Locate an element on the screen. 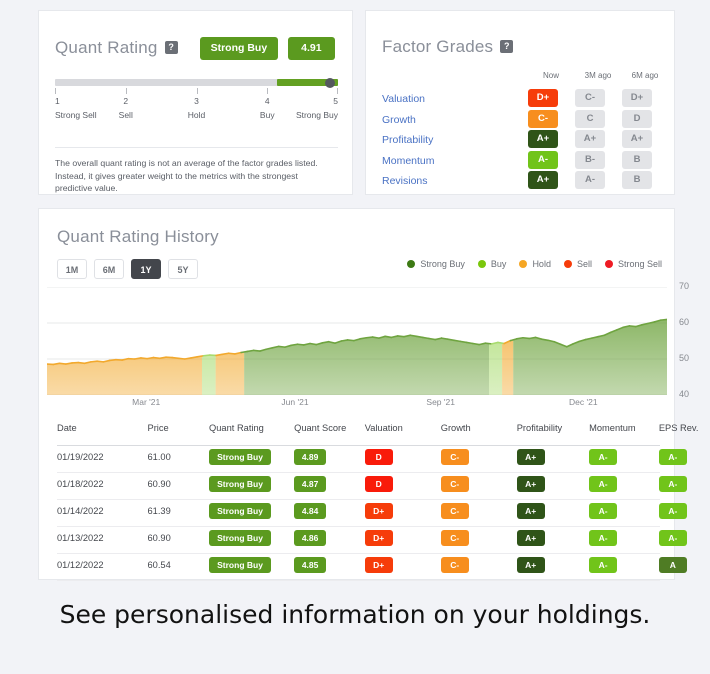 Image resolution: width=710 pixels, height=674 pixels. factor-grade-6m: B is located at coordinates (637, 159).